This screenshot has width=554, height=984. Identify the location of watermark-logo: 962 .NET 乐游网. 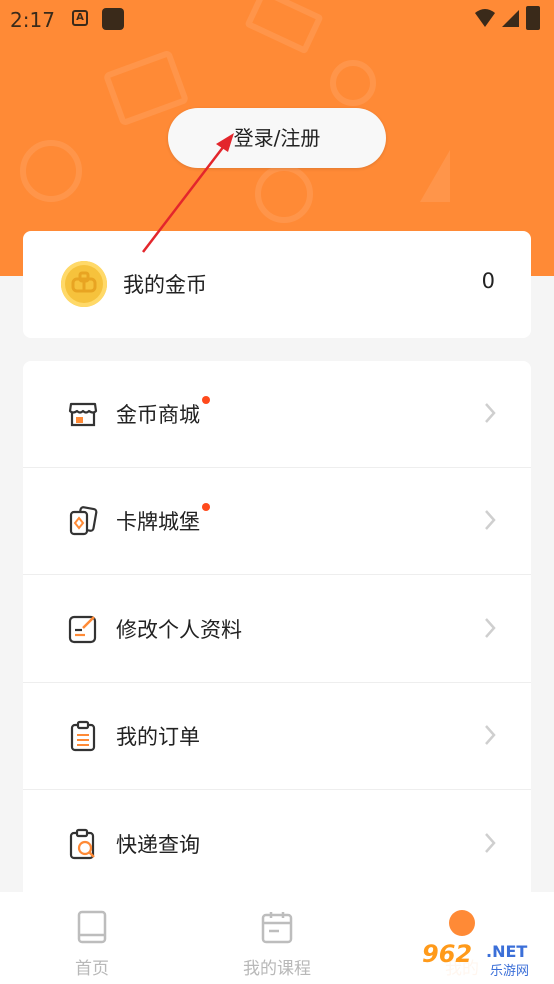
(483, 959).